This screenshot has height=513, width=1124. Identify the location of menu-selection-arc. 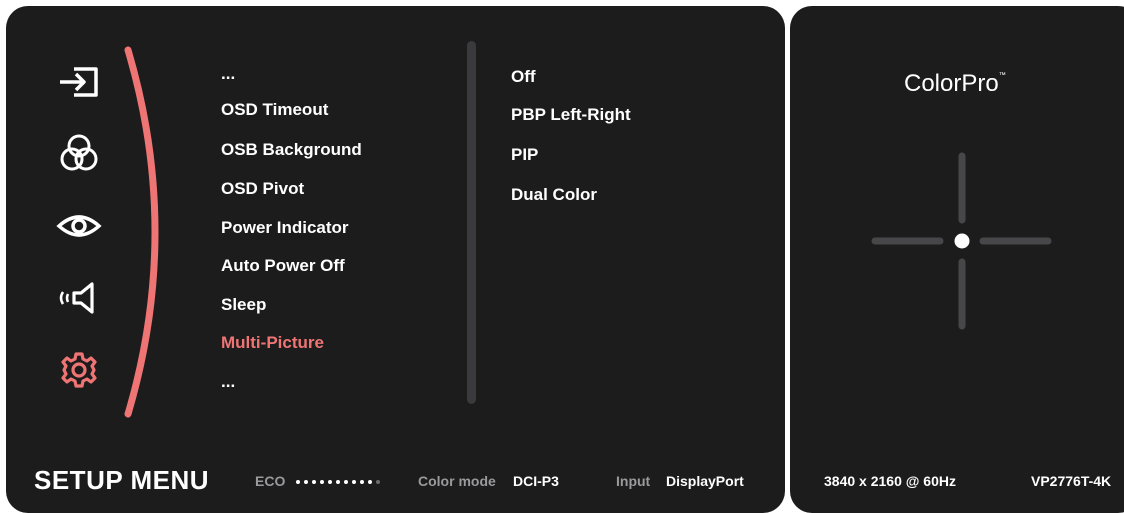
(141, 232).